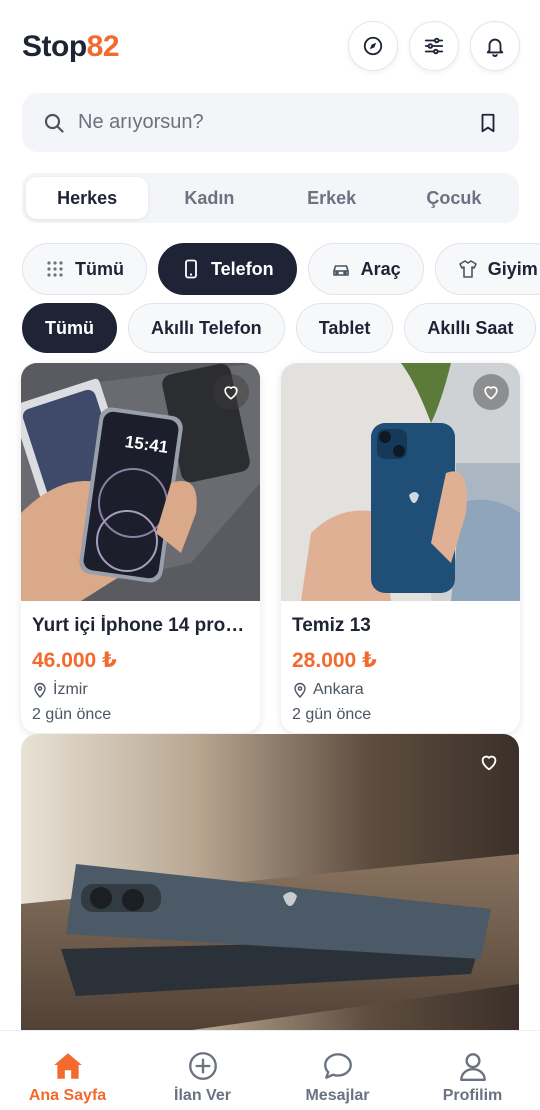 This screenshot has width=540, height=1110. I want to click on nav-item-profile: Profilim, so click(472, 1070).